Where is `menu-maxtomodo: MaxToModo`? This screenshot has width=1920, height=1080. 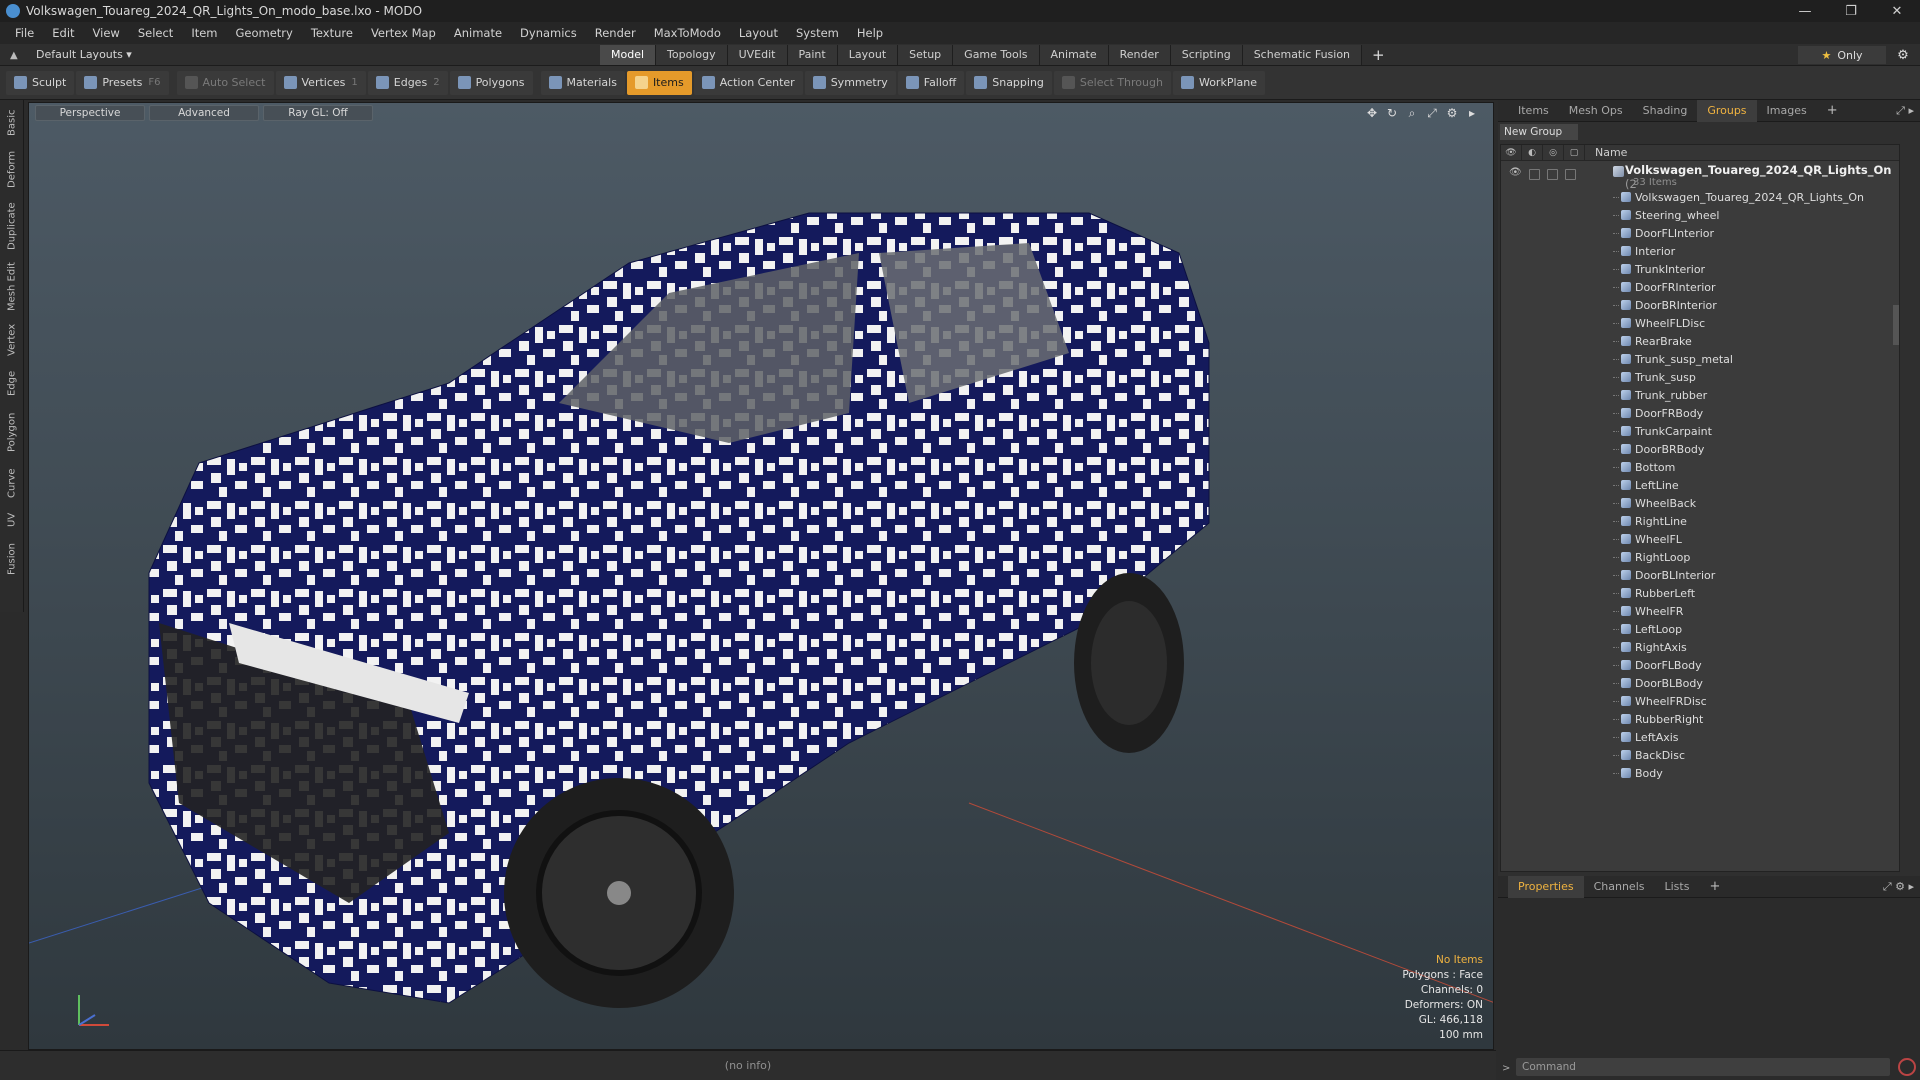
menu-maxtomodo: MaxToModo is located at coordinates (687, 33).